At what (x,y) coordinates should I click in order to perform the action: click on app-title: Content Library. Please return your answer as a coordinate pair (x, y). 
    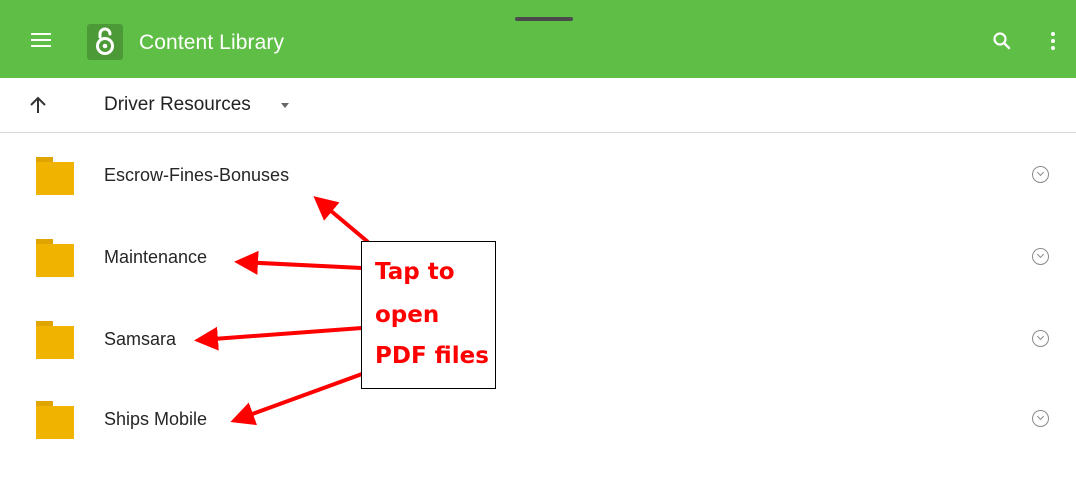
    Looking at the image, I should click on (212, 42).